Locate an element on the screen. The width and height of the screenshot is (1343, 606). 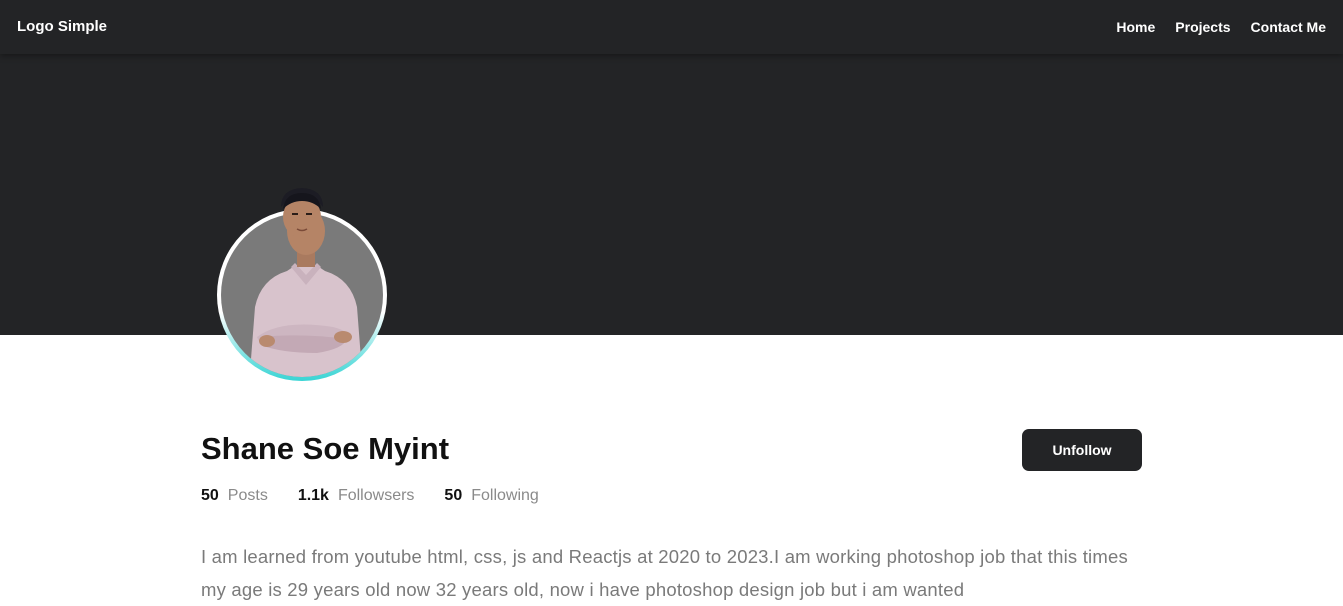
stat-following: 50 Following is located at coordinates (491, 496).